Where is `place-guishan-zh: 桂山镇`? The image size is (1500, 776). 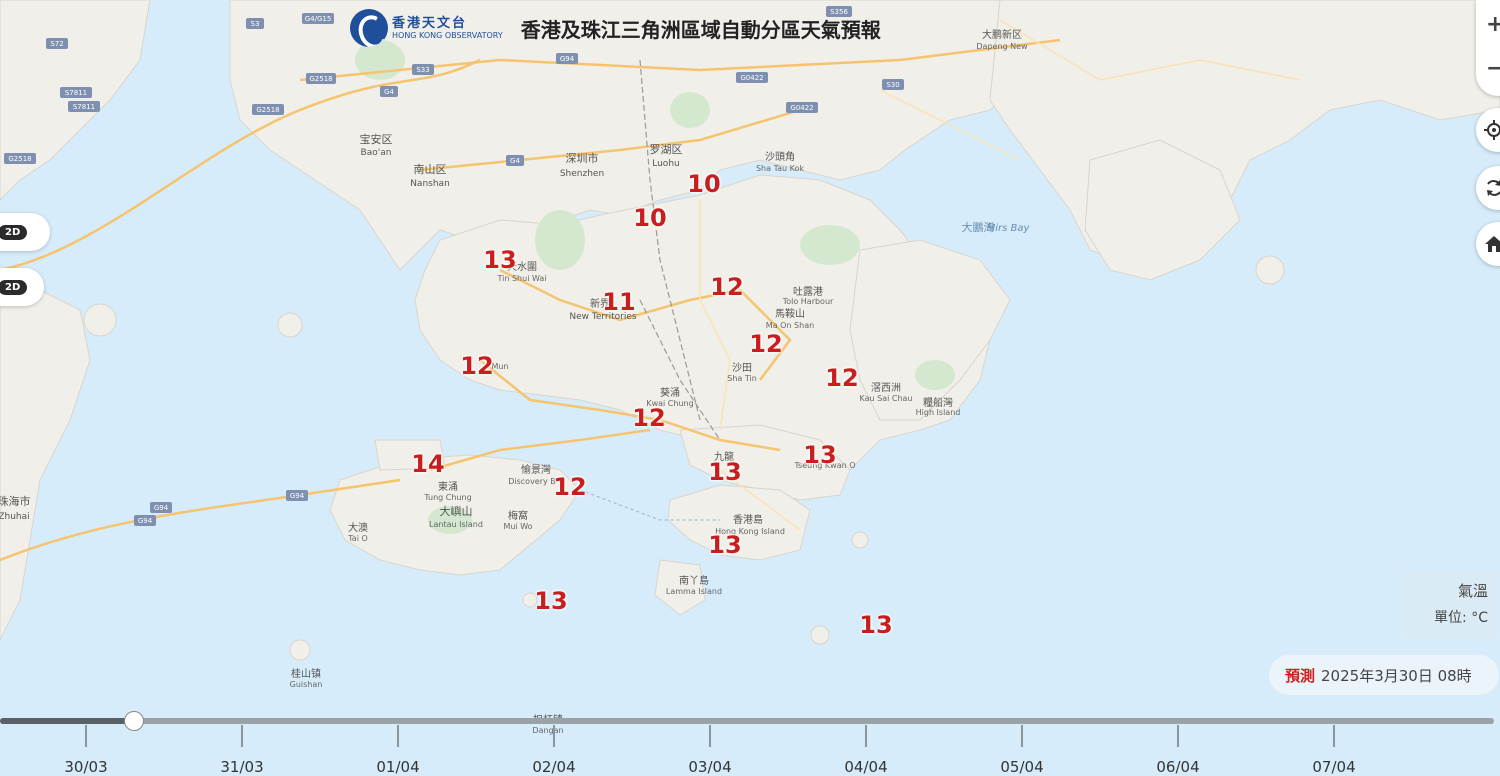 place-guishan-zh: 桂山镇 is located at coordinates (306, 673).